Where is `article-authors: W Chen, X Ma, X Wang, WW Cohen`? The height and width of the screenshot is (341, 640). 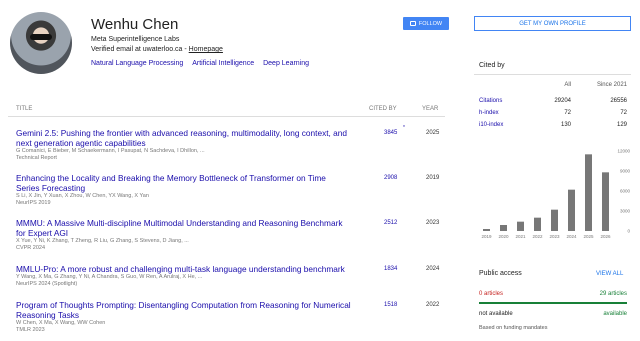 article-authors: W Chen, X Ma, X Wang, WW Cohen is located at coordinates (61, 323).